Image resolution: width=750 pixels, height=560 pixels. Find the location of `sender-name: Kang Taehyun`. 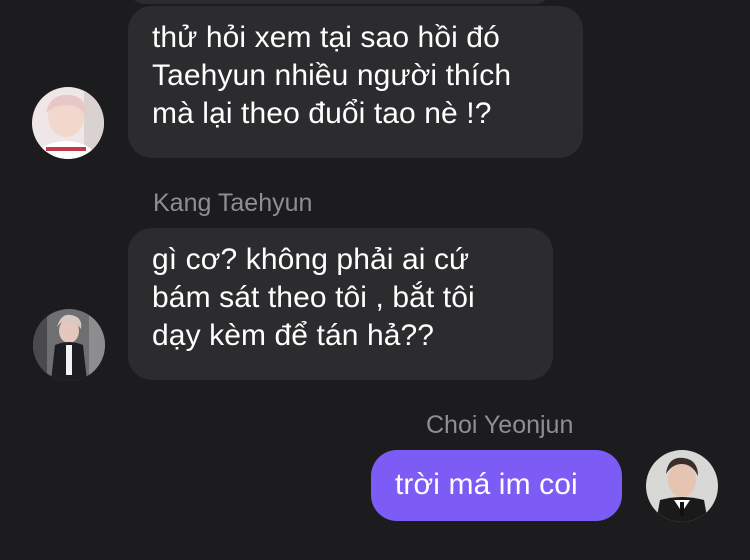

sender-name: Kang Taehyun is located at coordinates (233, 203).